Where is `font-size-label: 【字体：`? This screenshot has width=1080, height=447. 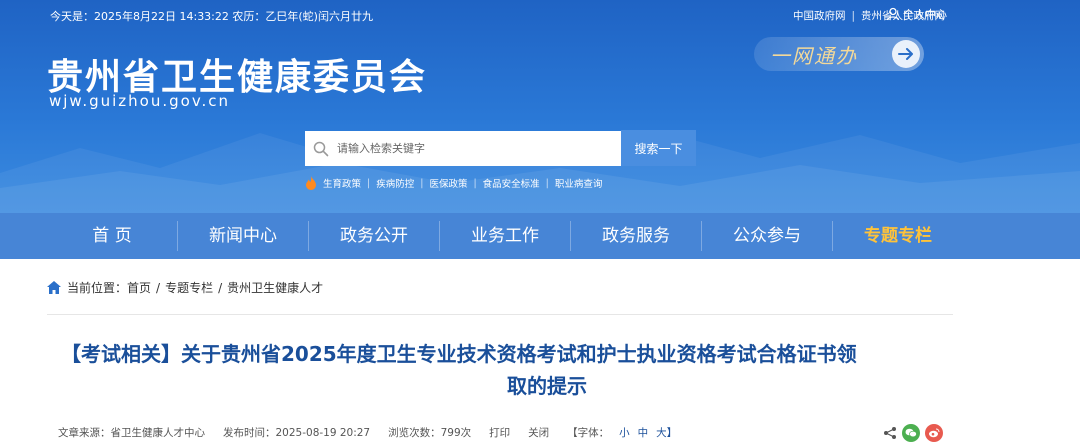 font-size-label: 【字体： is located at coordinates (588, 433).